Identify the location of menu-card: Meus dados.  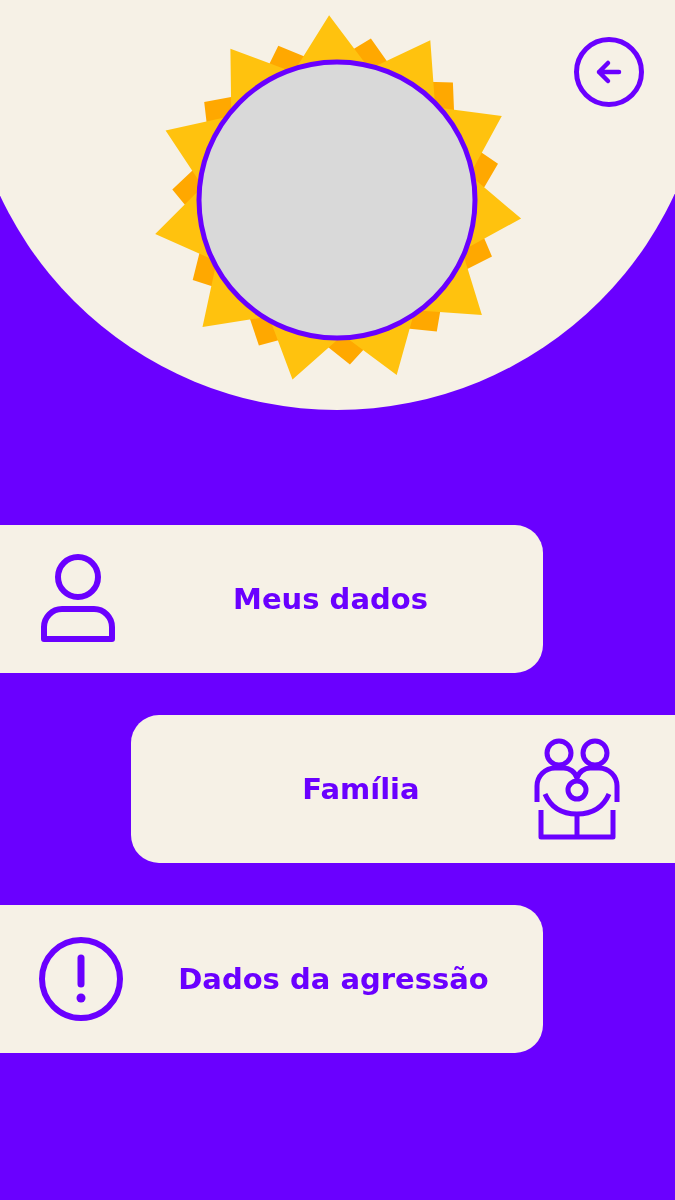
(271, 599).